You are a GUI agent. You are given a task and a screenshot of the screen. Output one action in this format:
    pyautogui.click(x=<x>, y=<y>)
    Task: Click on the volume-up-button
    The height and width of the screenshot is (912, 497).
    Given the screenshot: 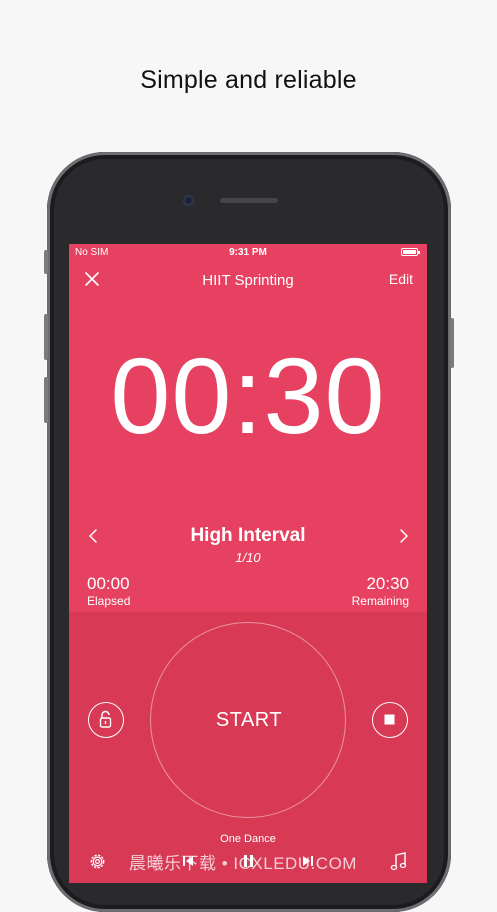 What is the action you would take?
    pyautogui.click(x=46, y=337)
    